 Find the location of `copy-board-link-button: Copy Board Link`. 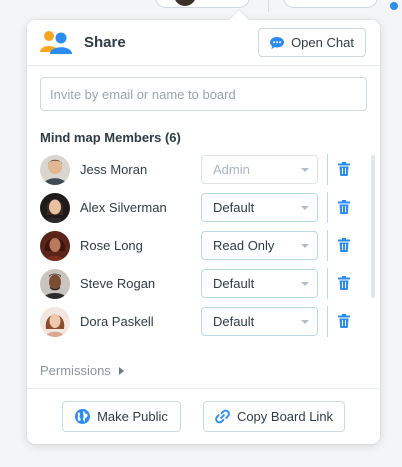

copy-board-link-button: Copy Board Link is located at coordinates (274, 416).